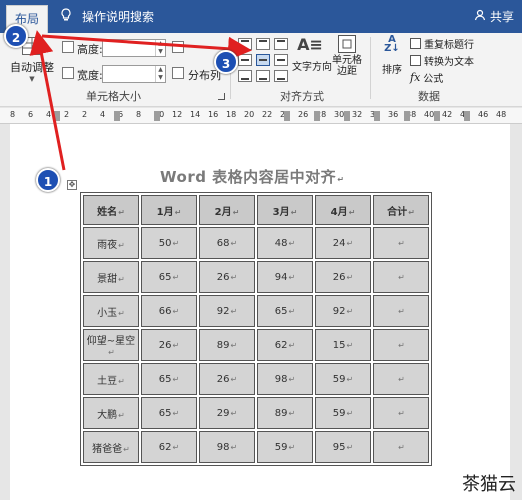 Image resolution: width=522 pixels, height=500 pixels. Describe the element at coordinates (226, 62) in the screenshot. I see `step-badge-3: 3` at that location.